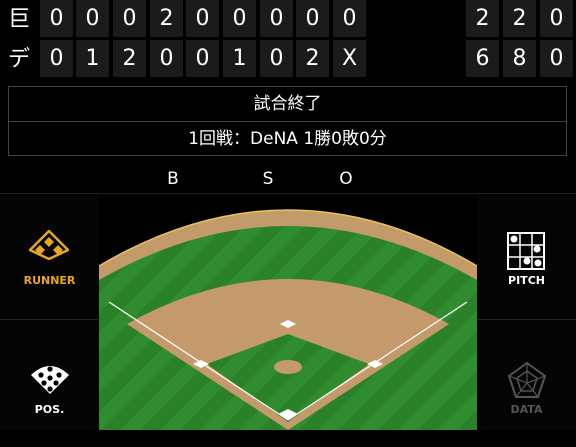 This screenshot has height=447, width=576. Describe the element at coordinates (56, 18) in the screenshot. I see `away-inning-1: 0` at that location.